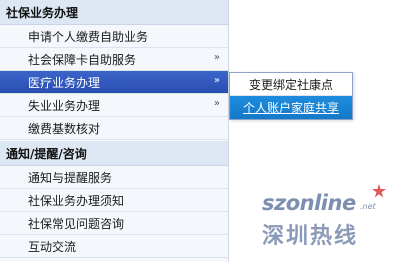 The width and height of the screenshot is (398, 262). What do you see at coordinates (88, 36) in the screenshot?
I see `menu-item-label: 申请个人缴费自助业务` at bounding box center [88, 36].